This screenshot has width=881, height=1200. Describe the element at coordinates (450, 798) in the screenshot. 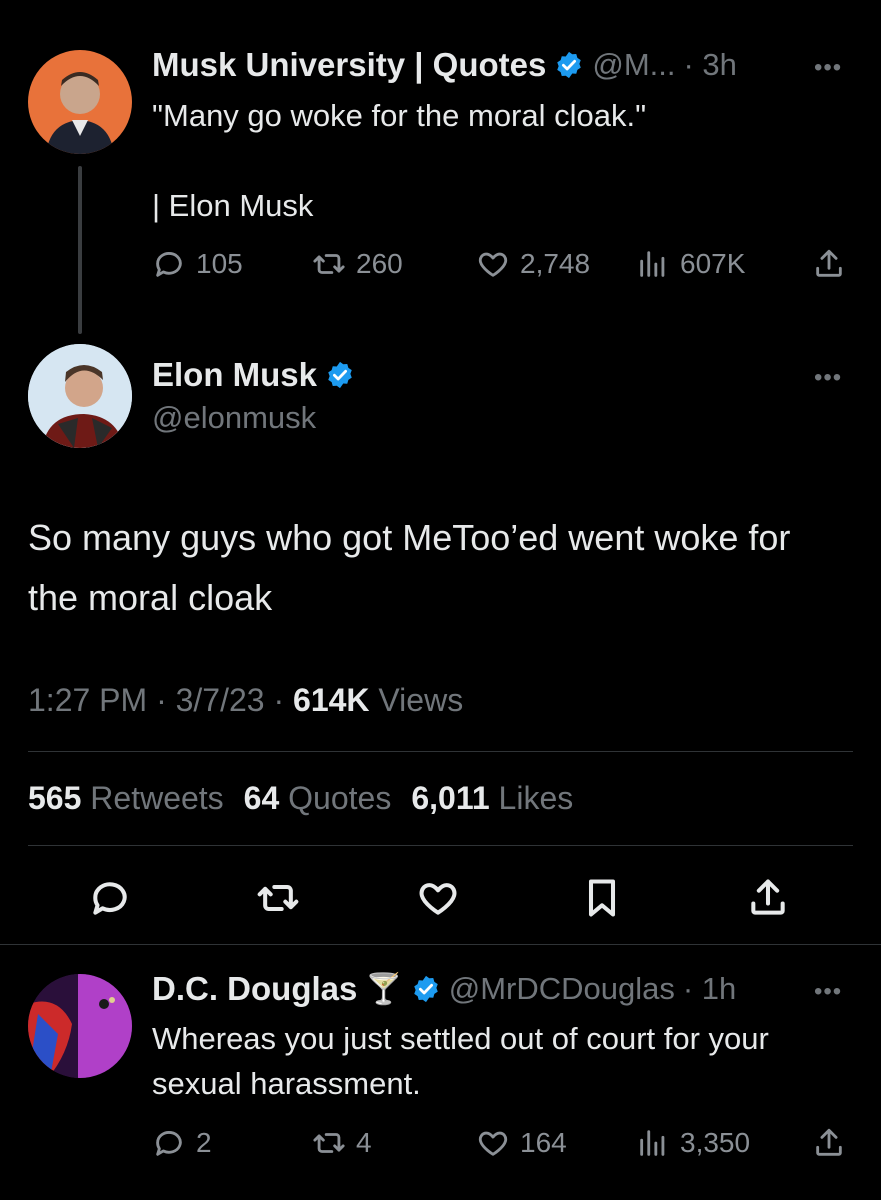

I see `likes-count: 6,011` at that location.